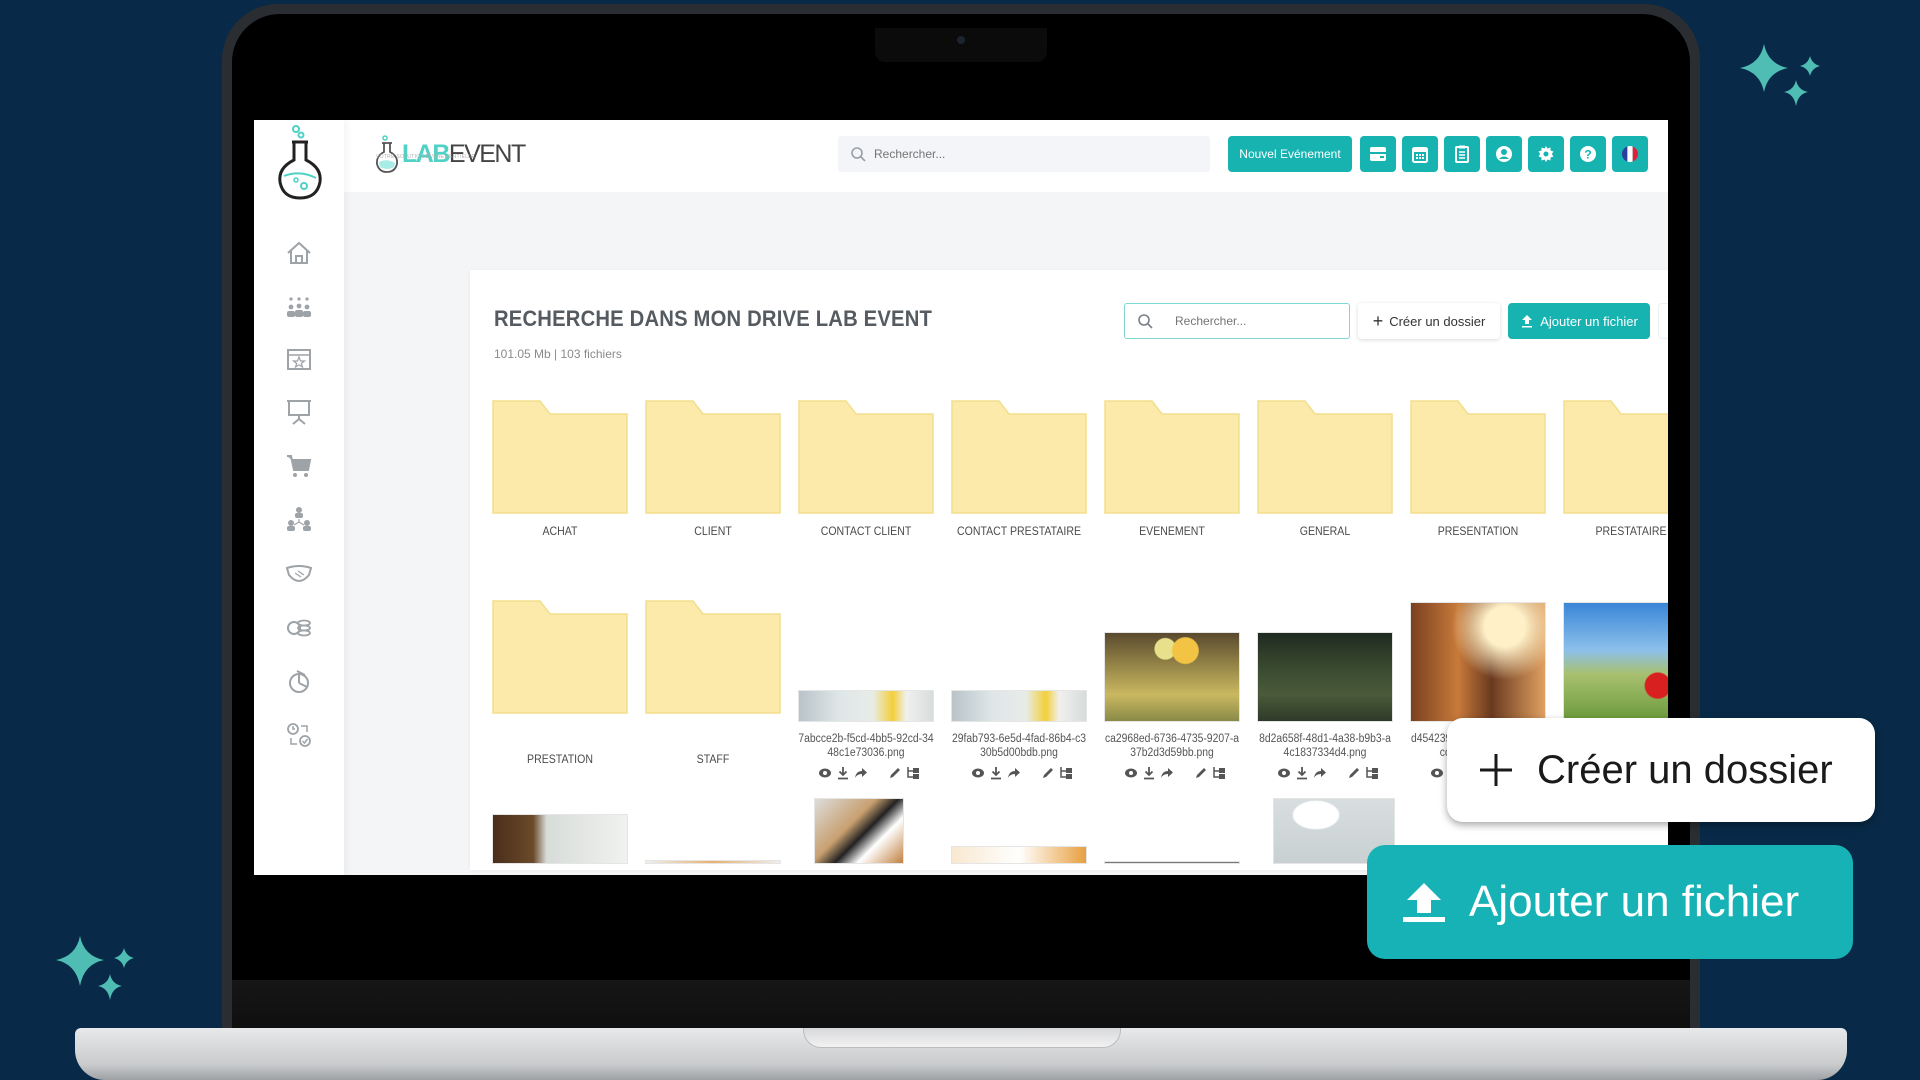 The width and height of the screenshot is (1920, 1080). What do you see at coordinates (1290, 154) in the screenshot?
I see `new-event-button: Nouvel Evénement` at bounding box center [1290, 154].